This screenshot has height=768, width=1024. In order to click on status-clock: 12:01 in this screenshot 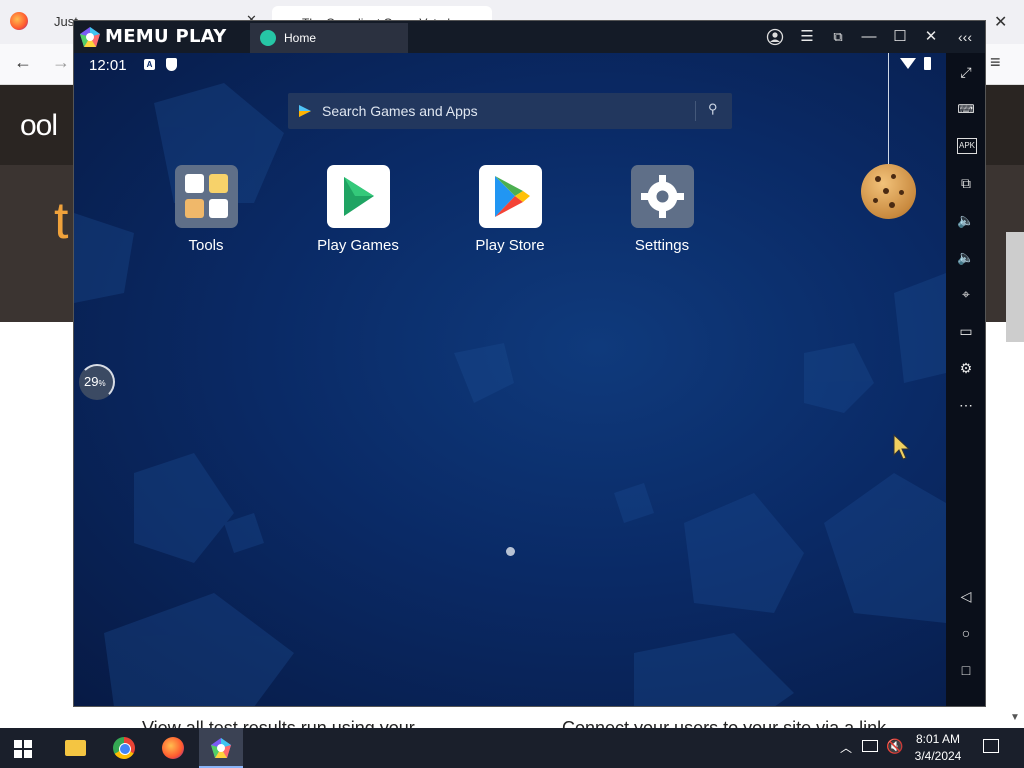, I will do `click(108, 65)`.